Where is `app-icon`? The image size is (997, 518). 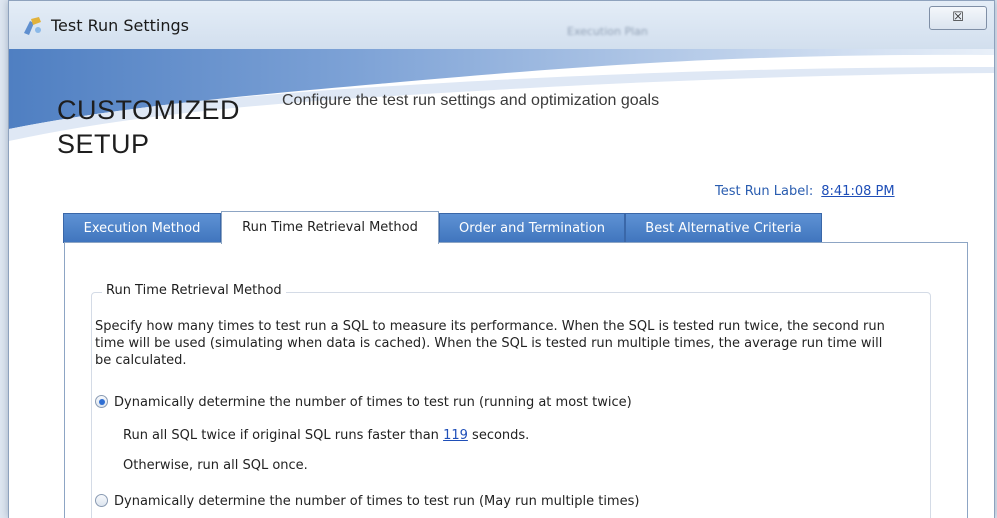 app-icon is located at coordinates (32, 26).